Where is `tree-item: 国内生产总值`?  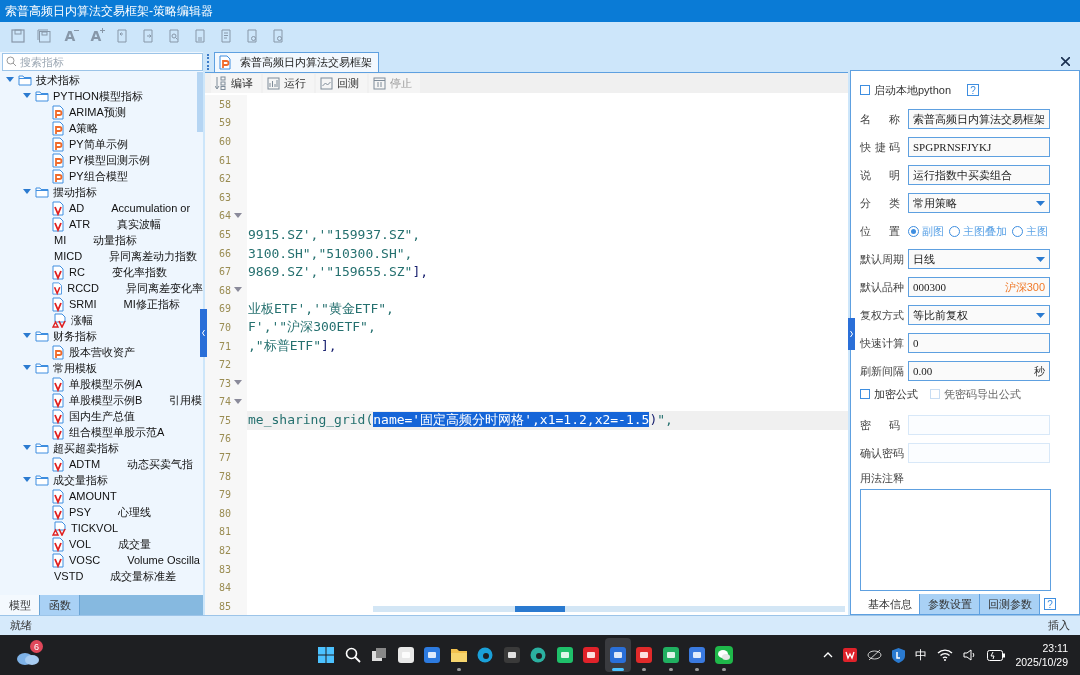 tree-item: 国内生产总值 is located at coordinates (102, 416).